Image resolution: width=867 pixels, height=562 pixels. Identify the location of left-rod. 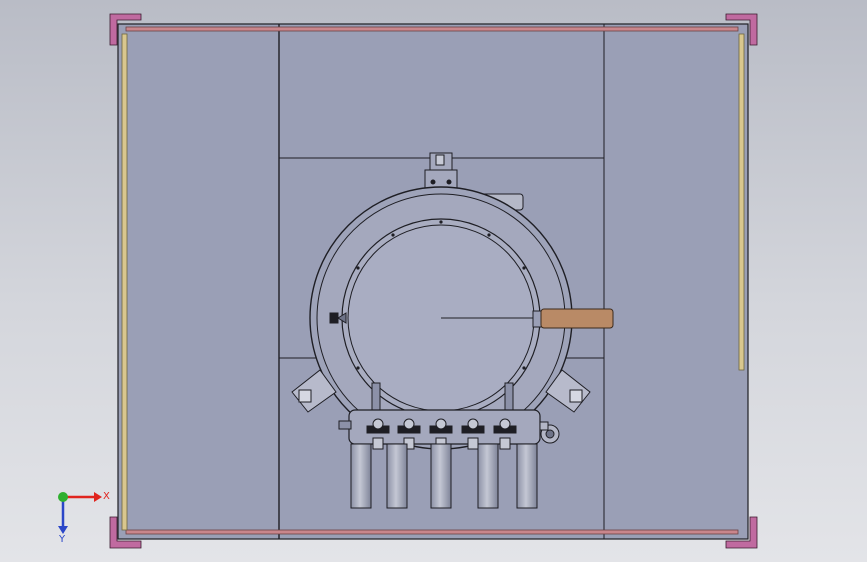
(124, 282).